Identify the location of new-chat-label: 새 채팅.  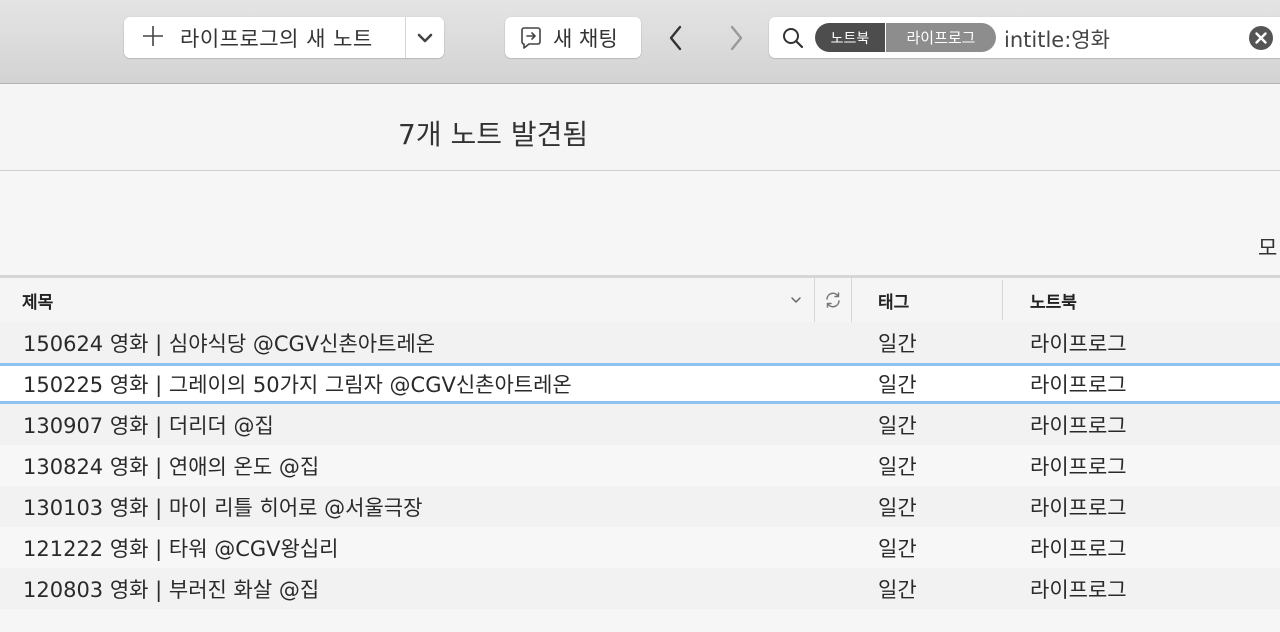
(585, 38).